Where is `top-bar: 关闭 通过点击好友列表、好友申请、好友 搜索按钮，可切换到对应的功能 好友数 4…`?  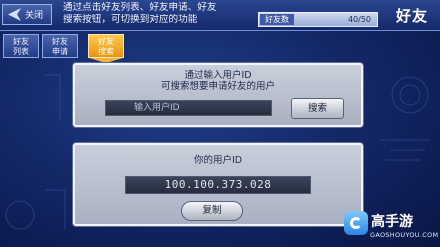
top-bar: 关闭 通过点击好友列表、好友申请、好友 搜索按钮，可切换到对应的功能 好友数 4… is located at coordinates (220, 15).